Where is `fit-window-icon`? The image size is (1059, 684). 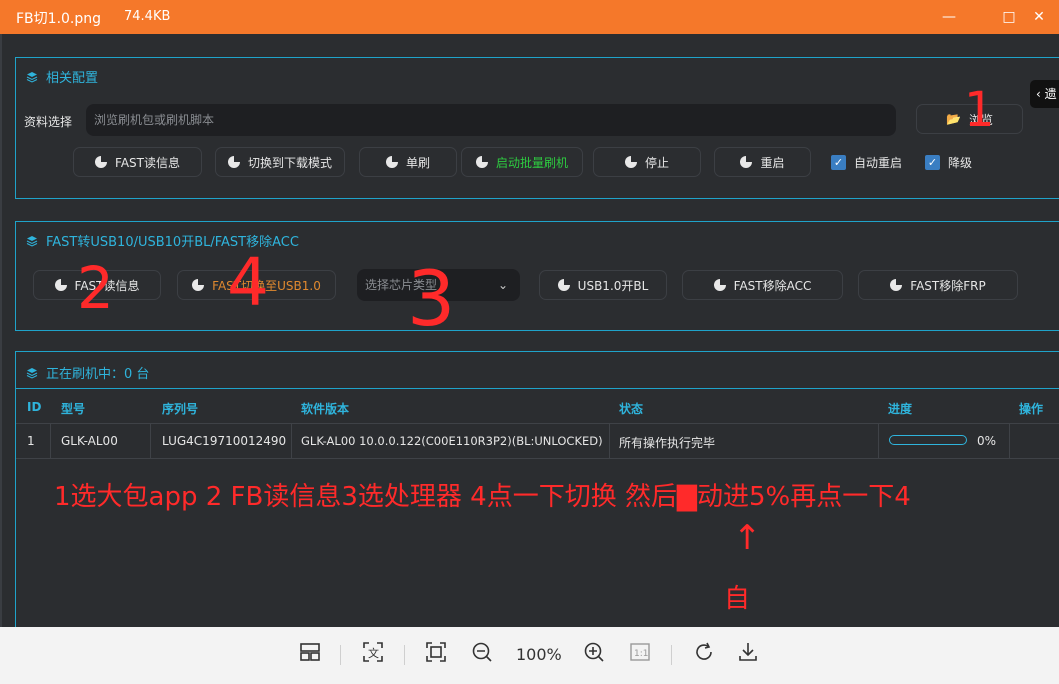 fit-window-icon is located at coordinates (436, 655).